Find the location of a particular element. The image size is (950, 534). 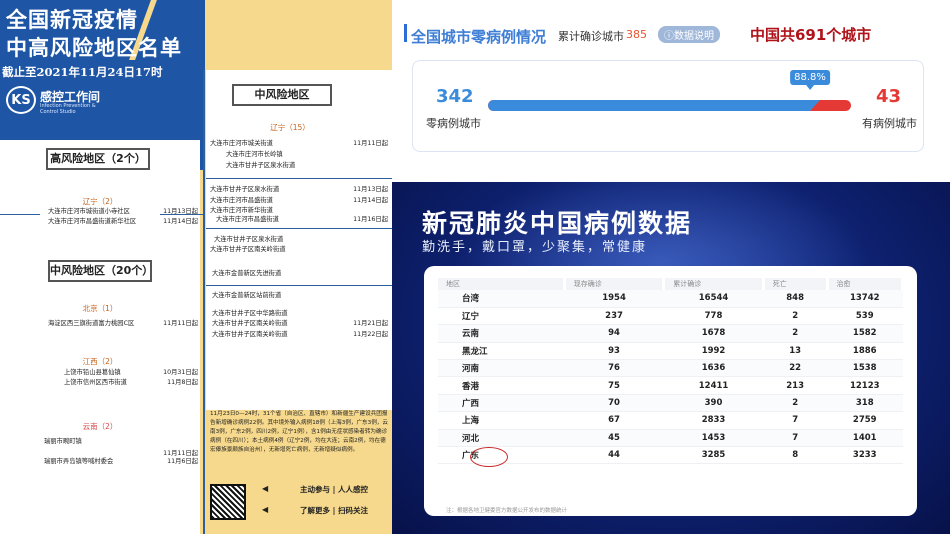

qr-code-icon is located at coordinates (228, 502).